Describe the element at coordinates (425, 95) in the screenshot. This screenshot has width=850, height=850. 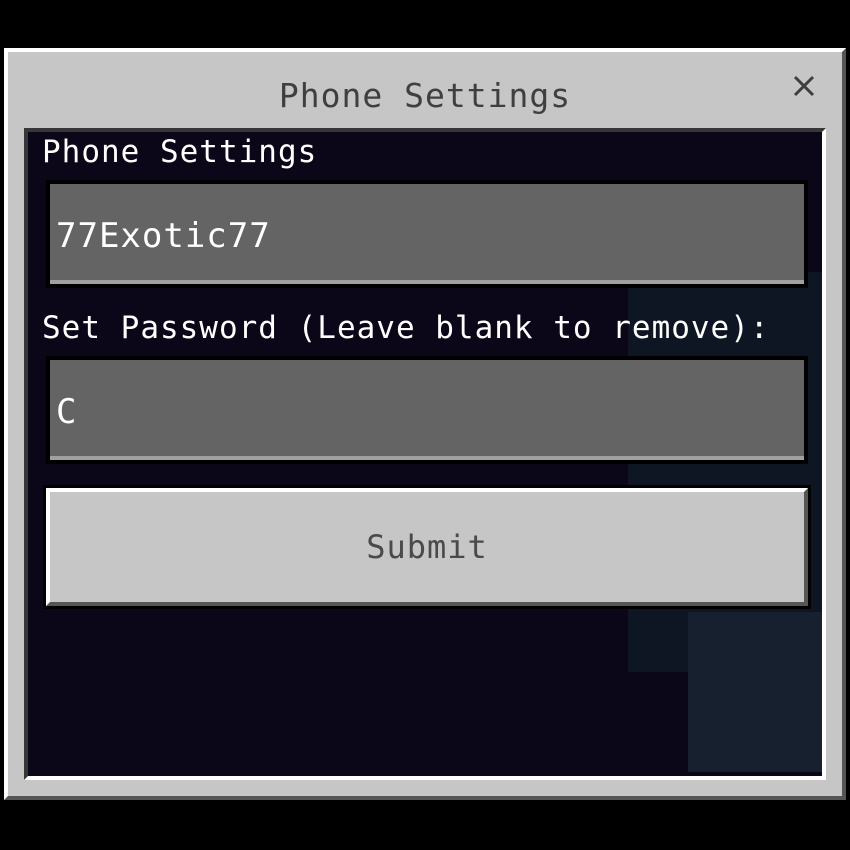
I see `dialog-title: Phone Settings` at that location.